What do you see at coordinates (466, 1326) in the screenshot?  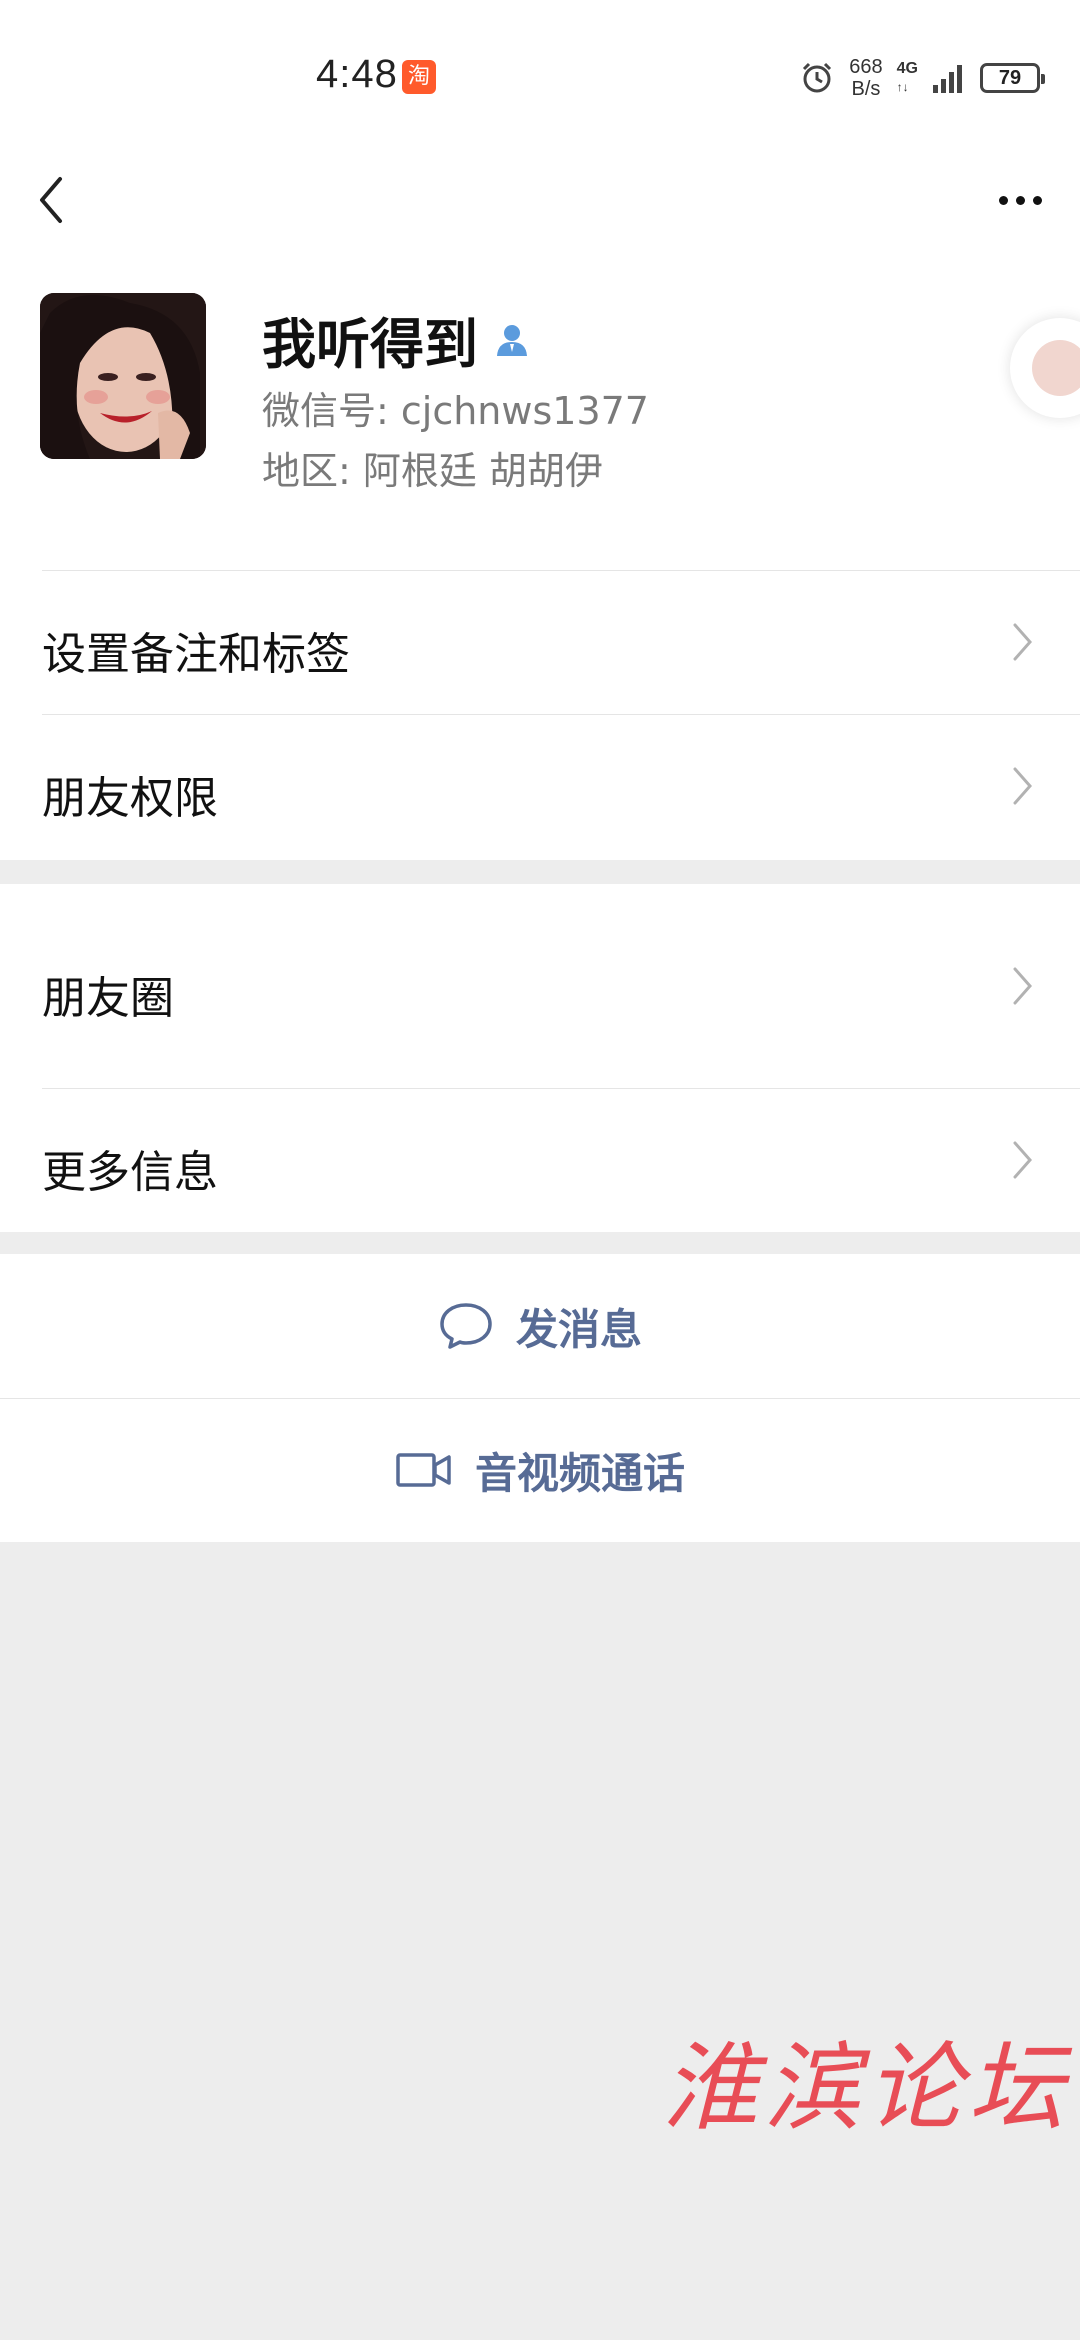 I see `chat-bubble-icon` at bounding box center [466, 1326].